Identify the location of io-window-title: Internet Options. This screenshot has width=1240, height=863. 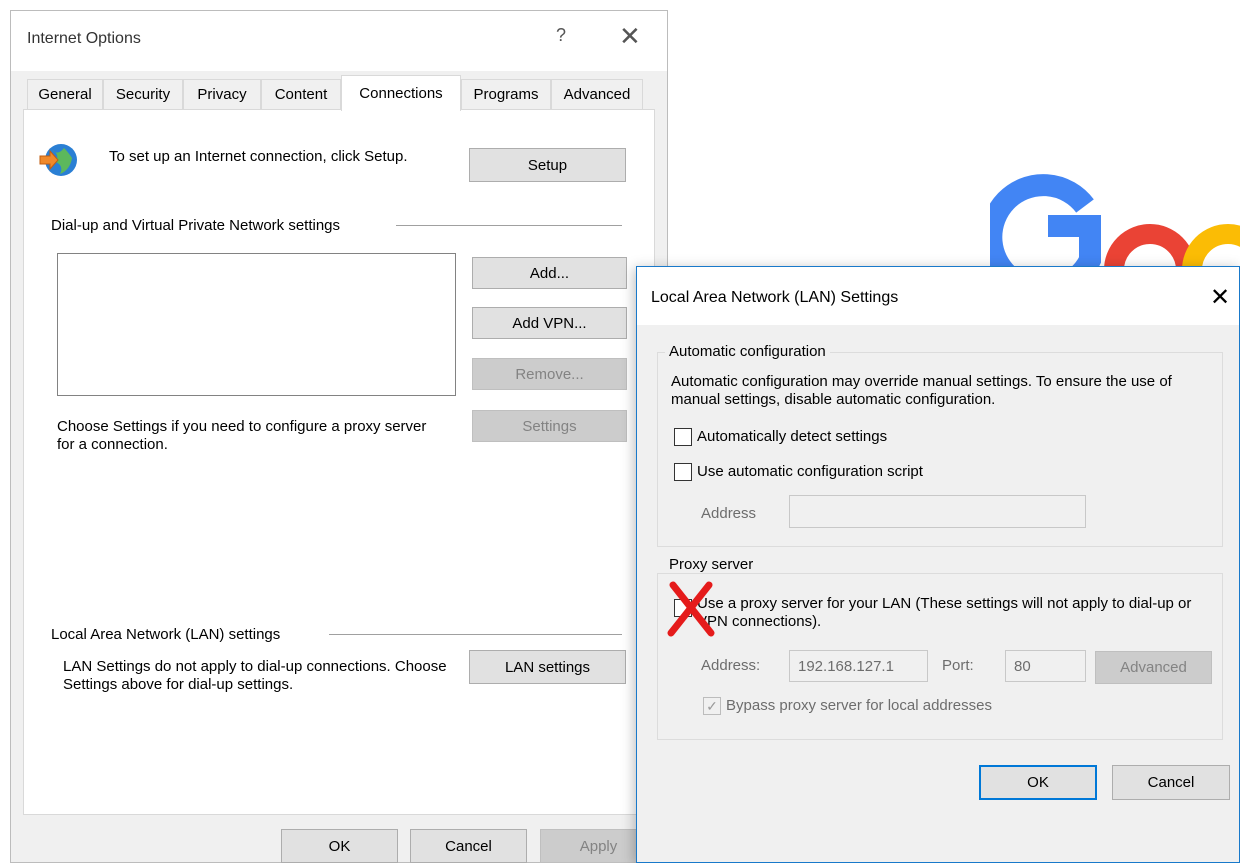
(84, 38).